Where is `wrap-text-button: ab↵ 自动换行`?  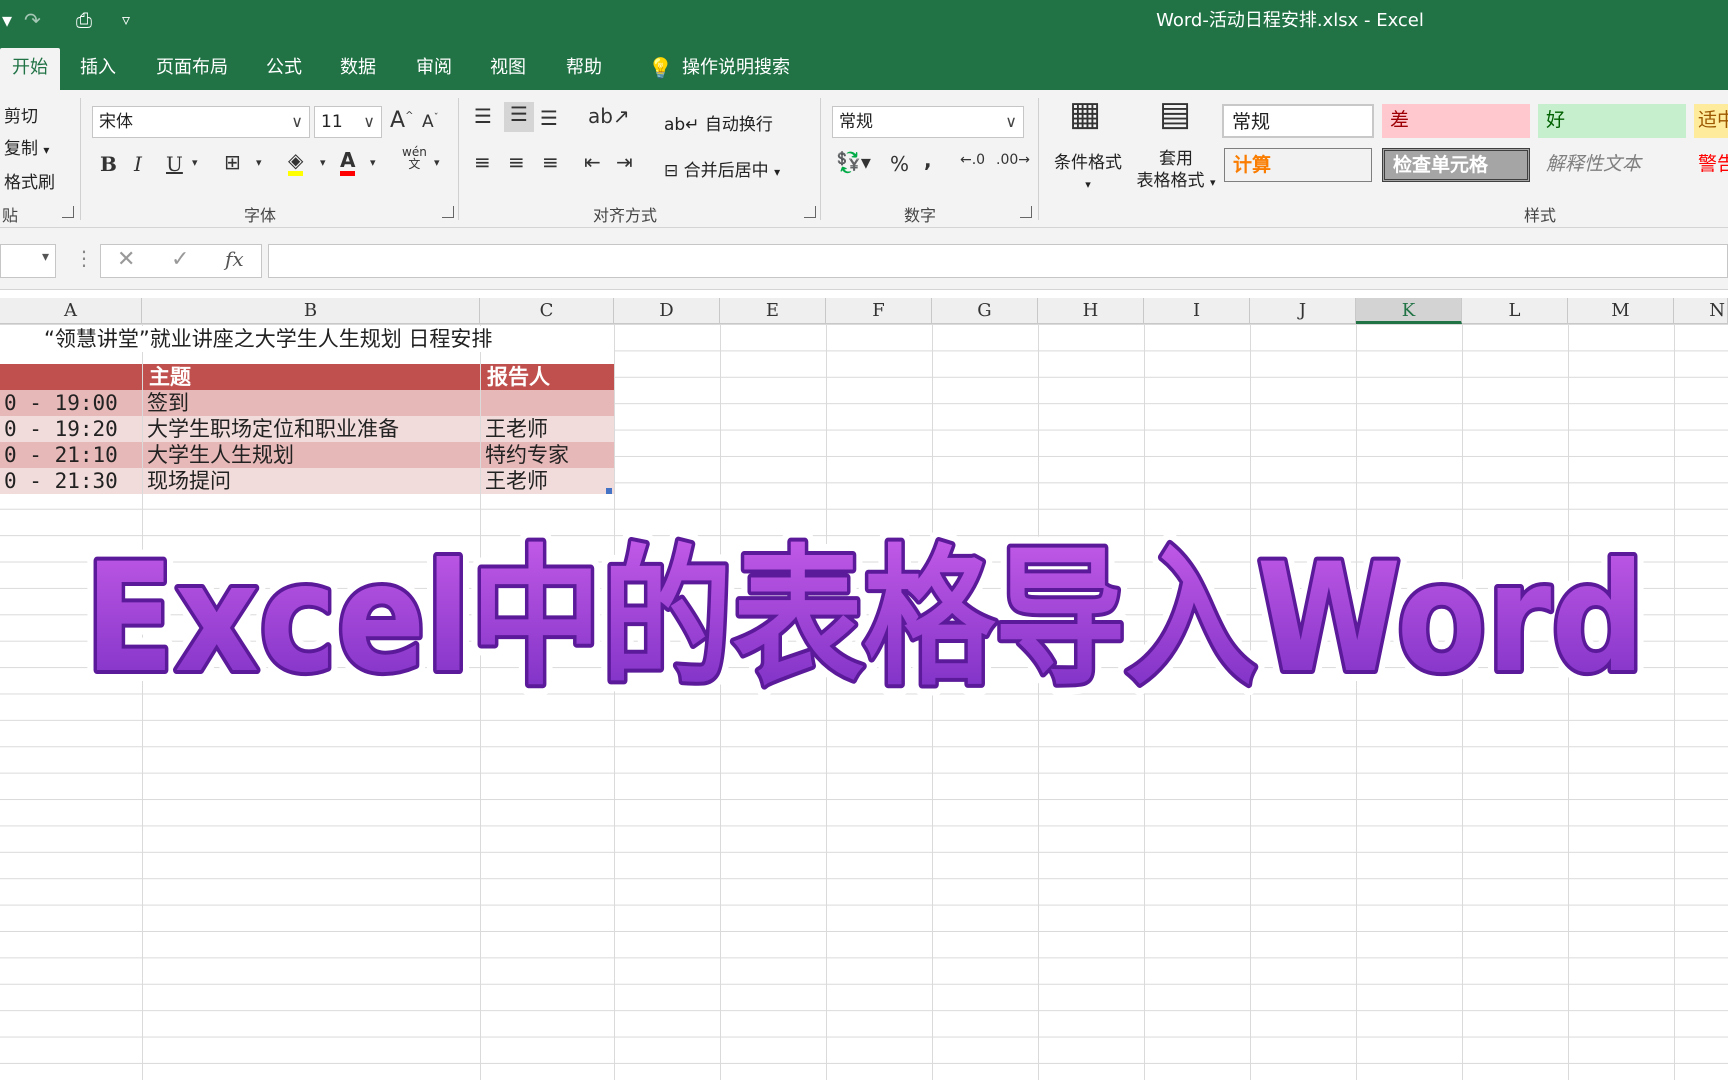 wrap-text-button: ab↵ 自动换行 is located at coordinates (718, 122).